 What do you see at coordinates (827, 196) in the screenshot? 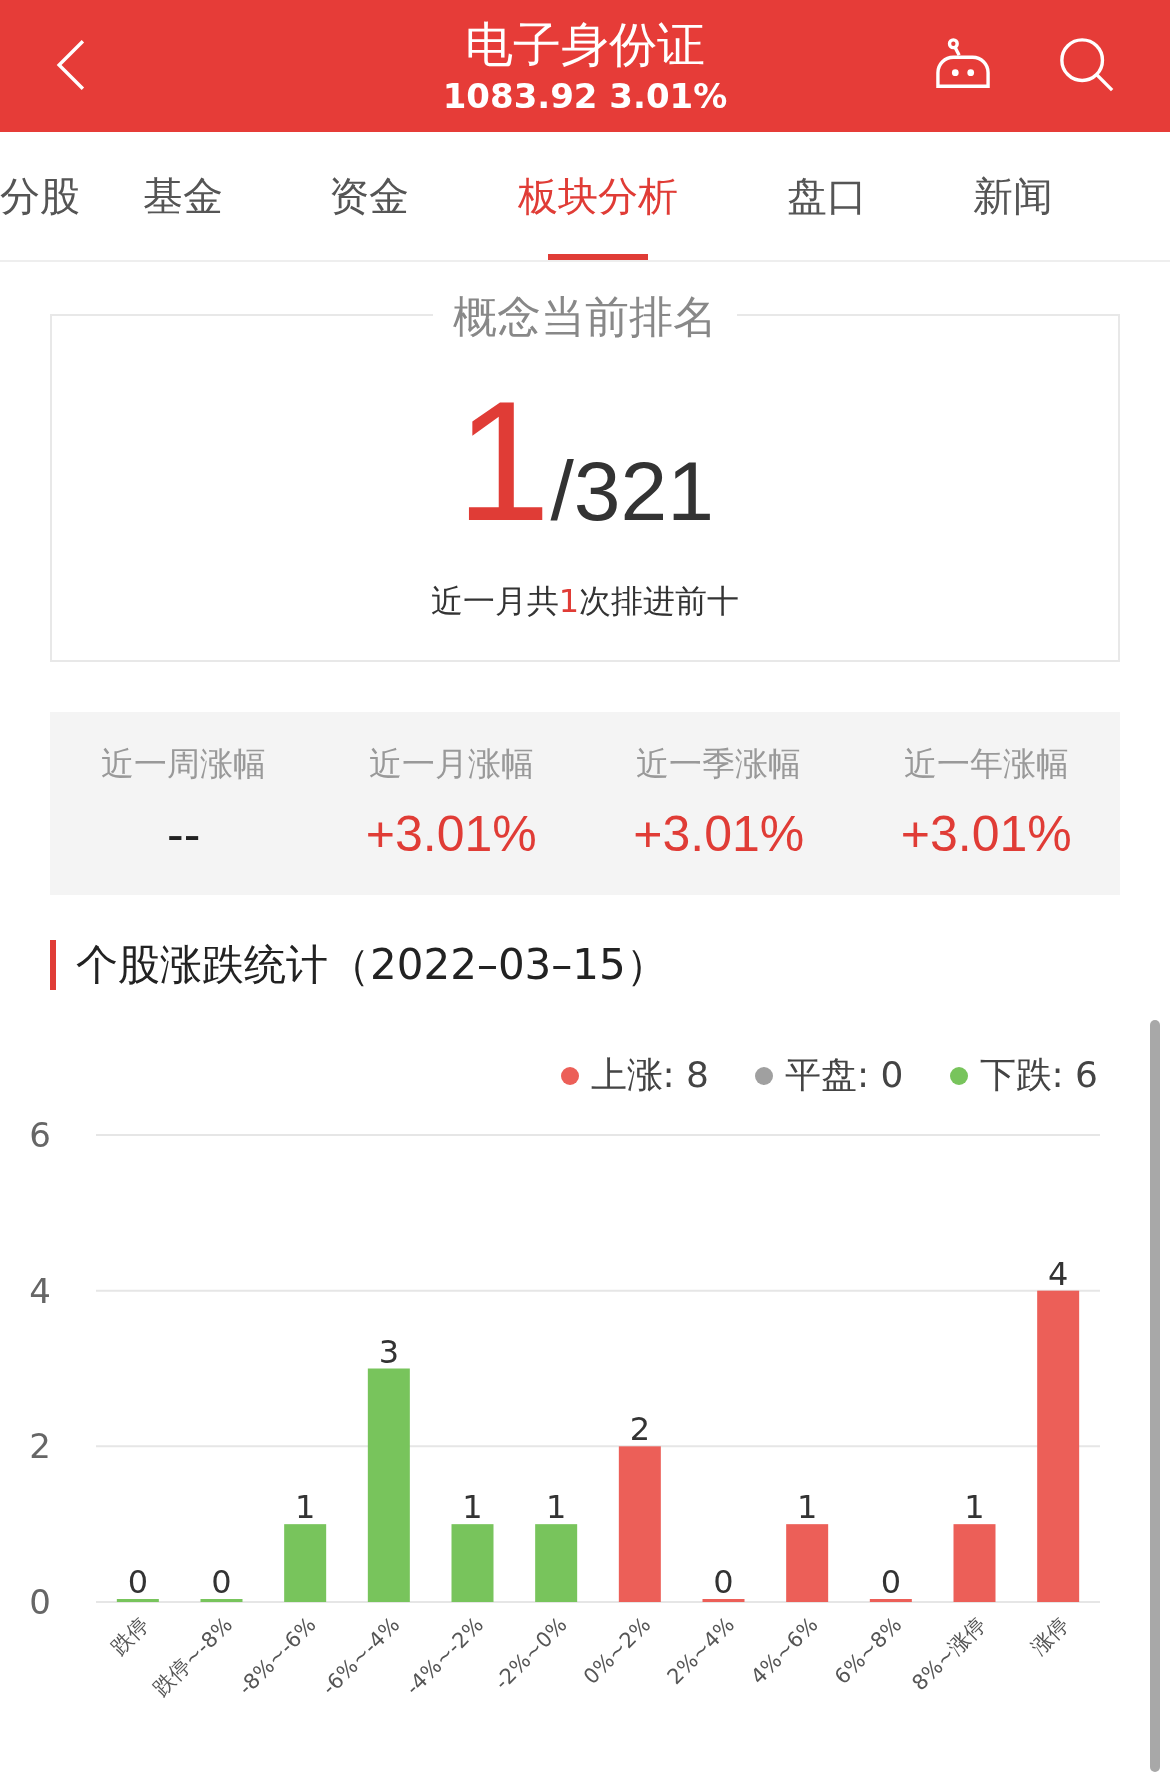
I see `tab: 盘口` at bounding box center [827, 196].